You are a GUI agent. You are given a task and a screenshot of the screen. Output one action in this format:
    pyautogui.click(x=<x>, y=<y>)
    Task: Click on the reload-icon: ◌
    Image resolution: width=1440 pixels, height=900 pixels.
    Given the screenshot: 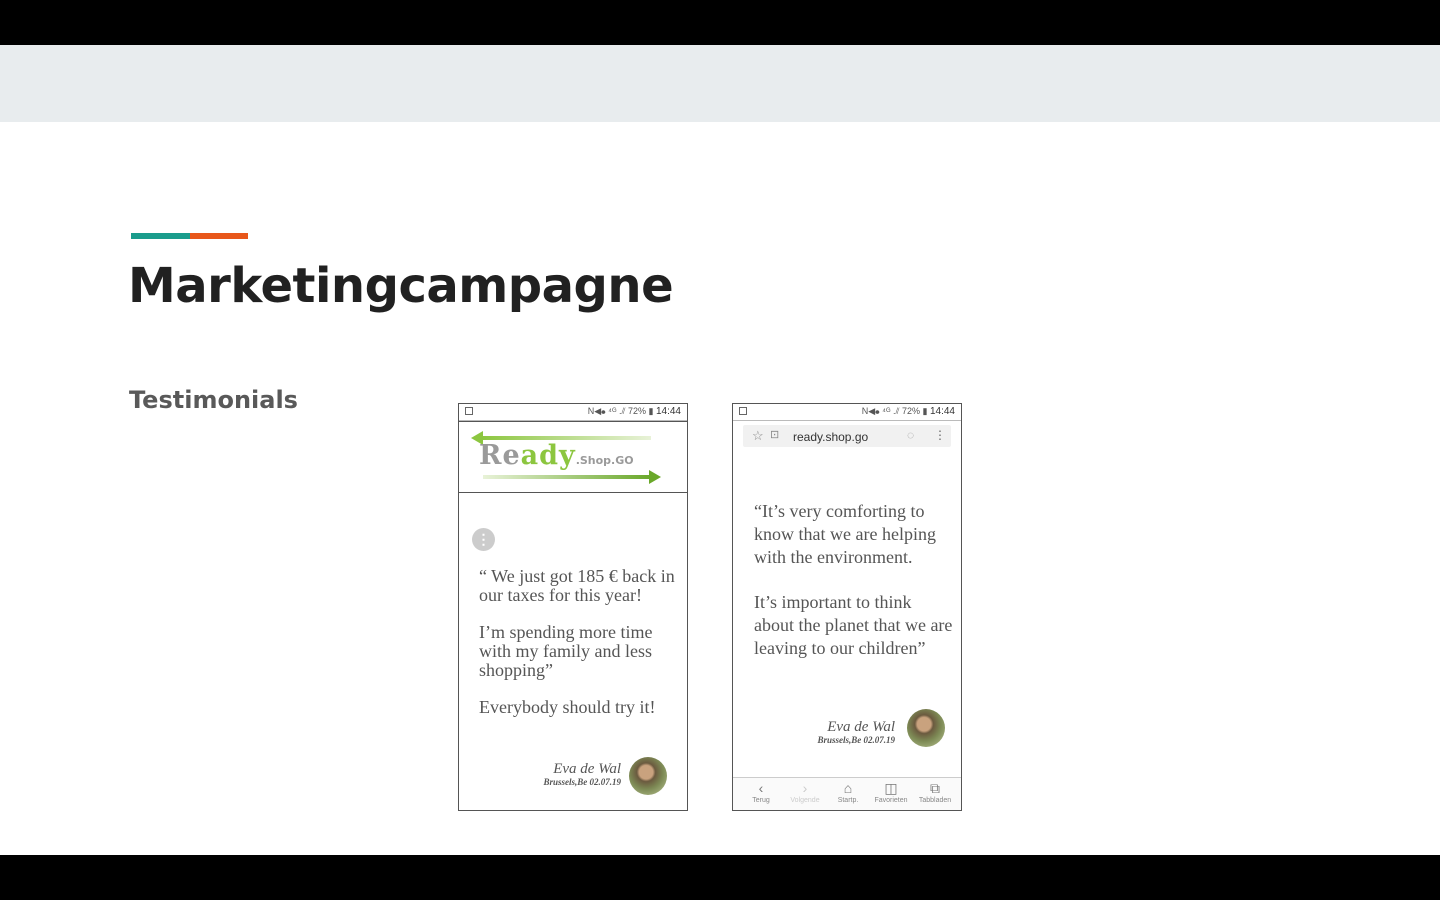 What is the action you would take?
    pyautogui.click(x=910, y=435)
    